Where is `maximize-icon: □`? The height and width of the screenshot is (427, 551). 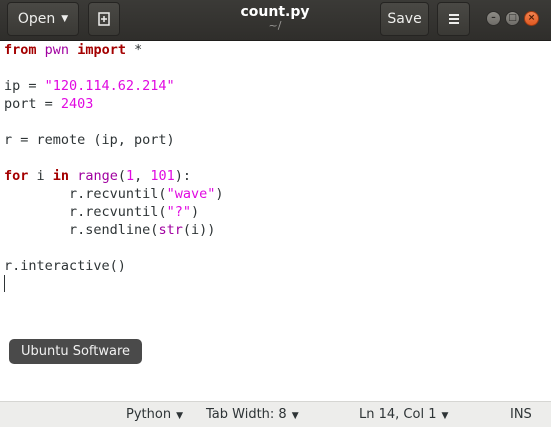 maximize-icon: □ is located at coordinates (512, 18).